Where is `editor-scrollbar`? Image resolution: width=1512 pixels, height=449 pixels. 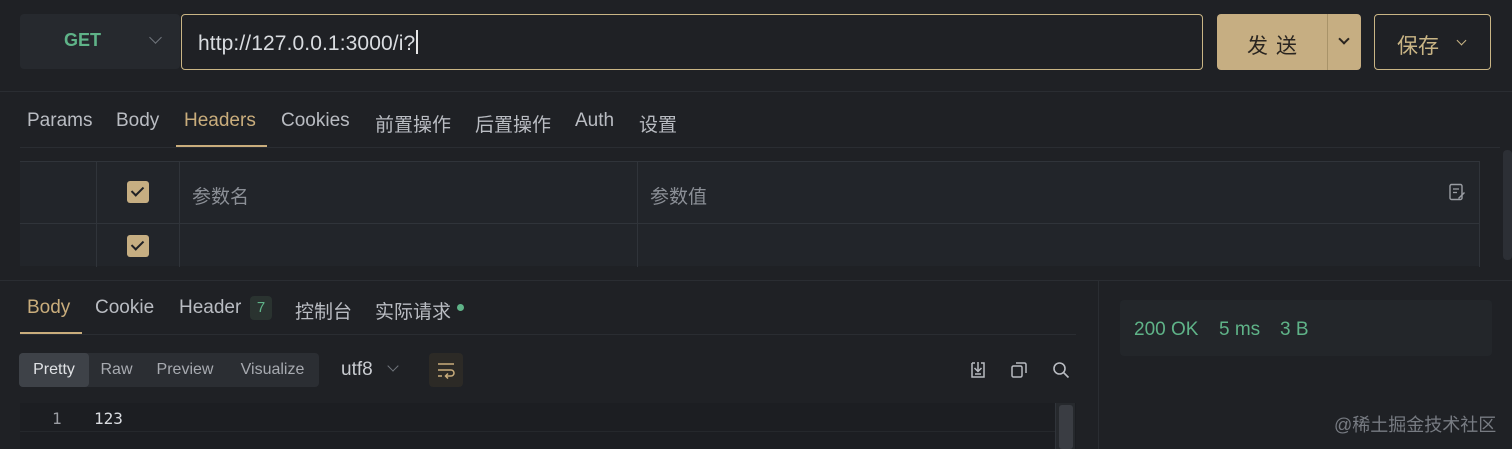 editor-scrollbar is located at coordinates (1065, 426).